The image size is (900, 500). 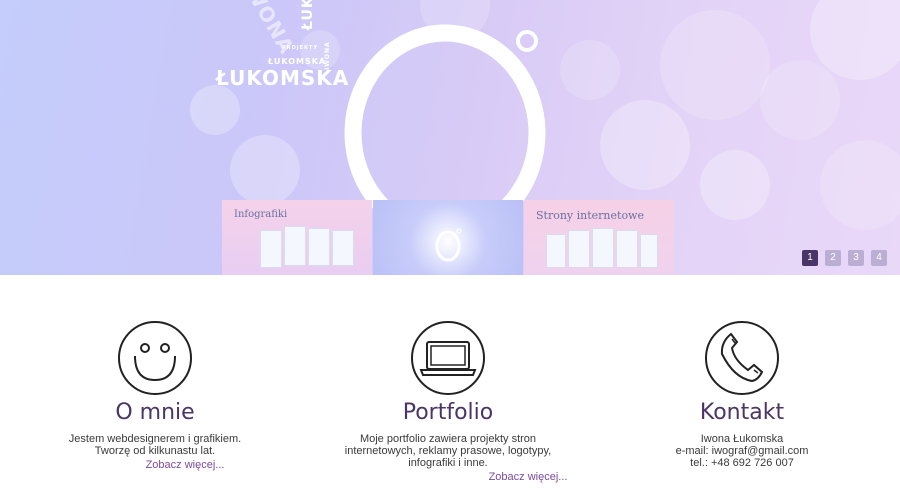 What do you see at coordinates (155, 412) in the screenshot?
I see `feature-title: O mnie` at bounding box center [155, 412].